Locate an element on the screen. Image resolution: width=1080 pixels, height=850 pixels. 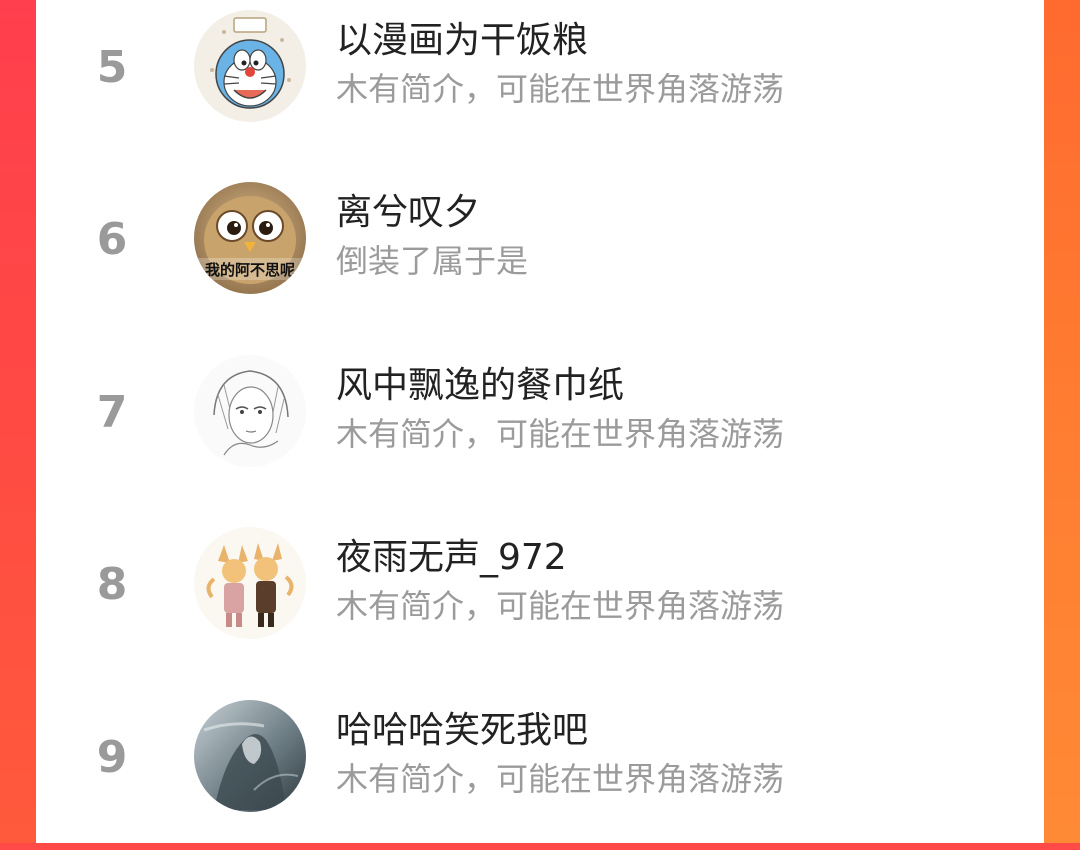
cartoon-bird-avatar-icon: 我的阿不思呢 is located at coordinates (250, 238).